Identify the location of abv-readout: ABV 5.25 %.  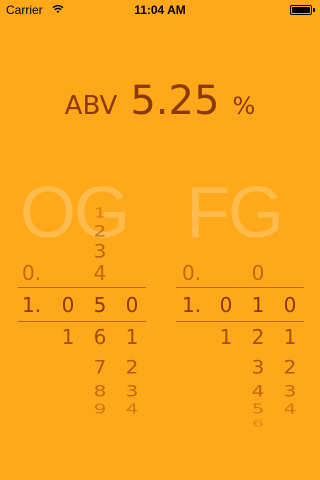
(160, 101).